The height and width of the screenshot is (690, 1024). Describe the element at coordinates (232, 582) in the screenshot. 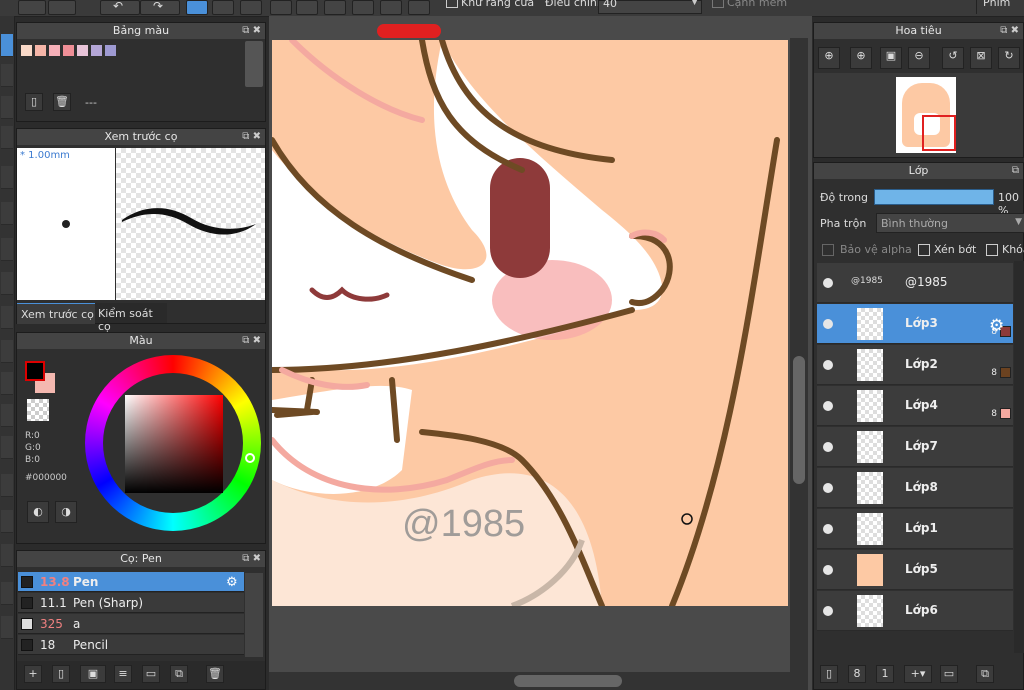

I see `brush-settings-gear-icon: ⚙` at that location.